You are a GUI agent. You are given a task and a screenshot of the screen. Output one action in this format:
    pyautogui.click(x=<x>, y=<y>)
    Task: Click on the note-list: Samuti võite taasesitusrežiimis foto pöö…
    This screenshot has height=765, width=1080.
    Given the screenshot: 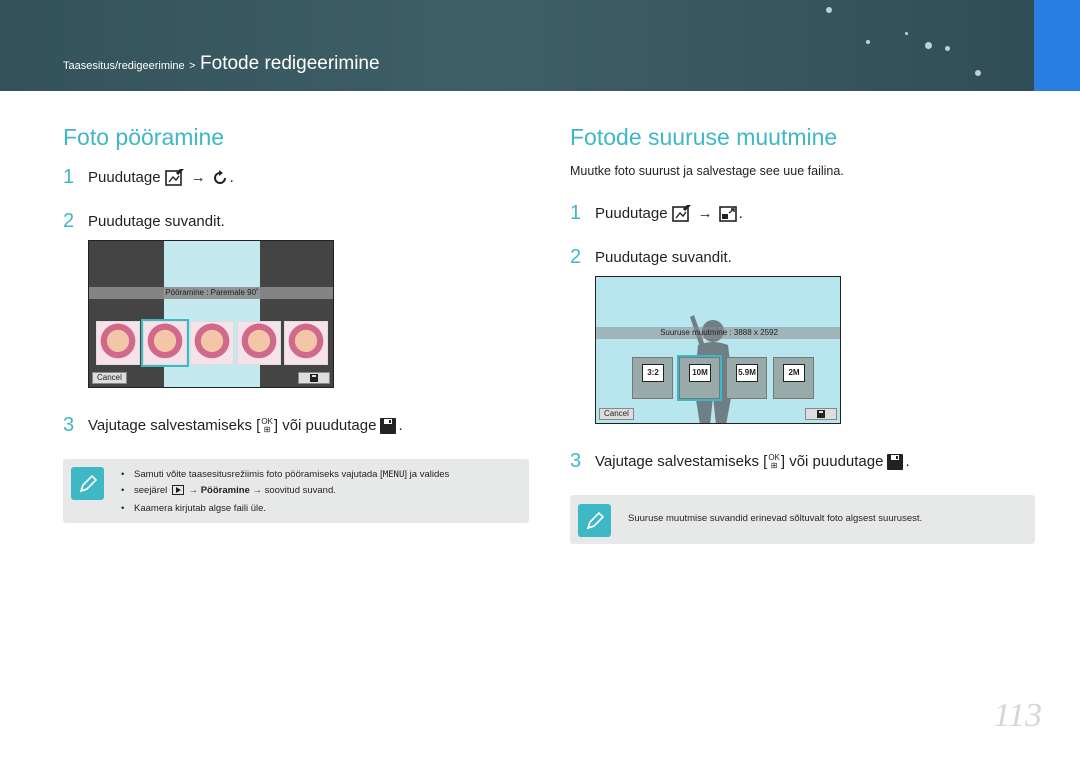 What is the action you would take?
    pyautogui.click(x=285, y=491)
    